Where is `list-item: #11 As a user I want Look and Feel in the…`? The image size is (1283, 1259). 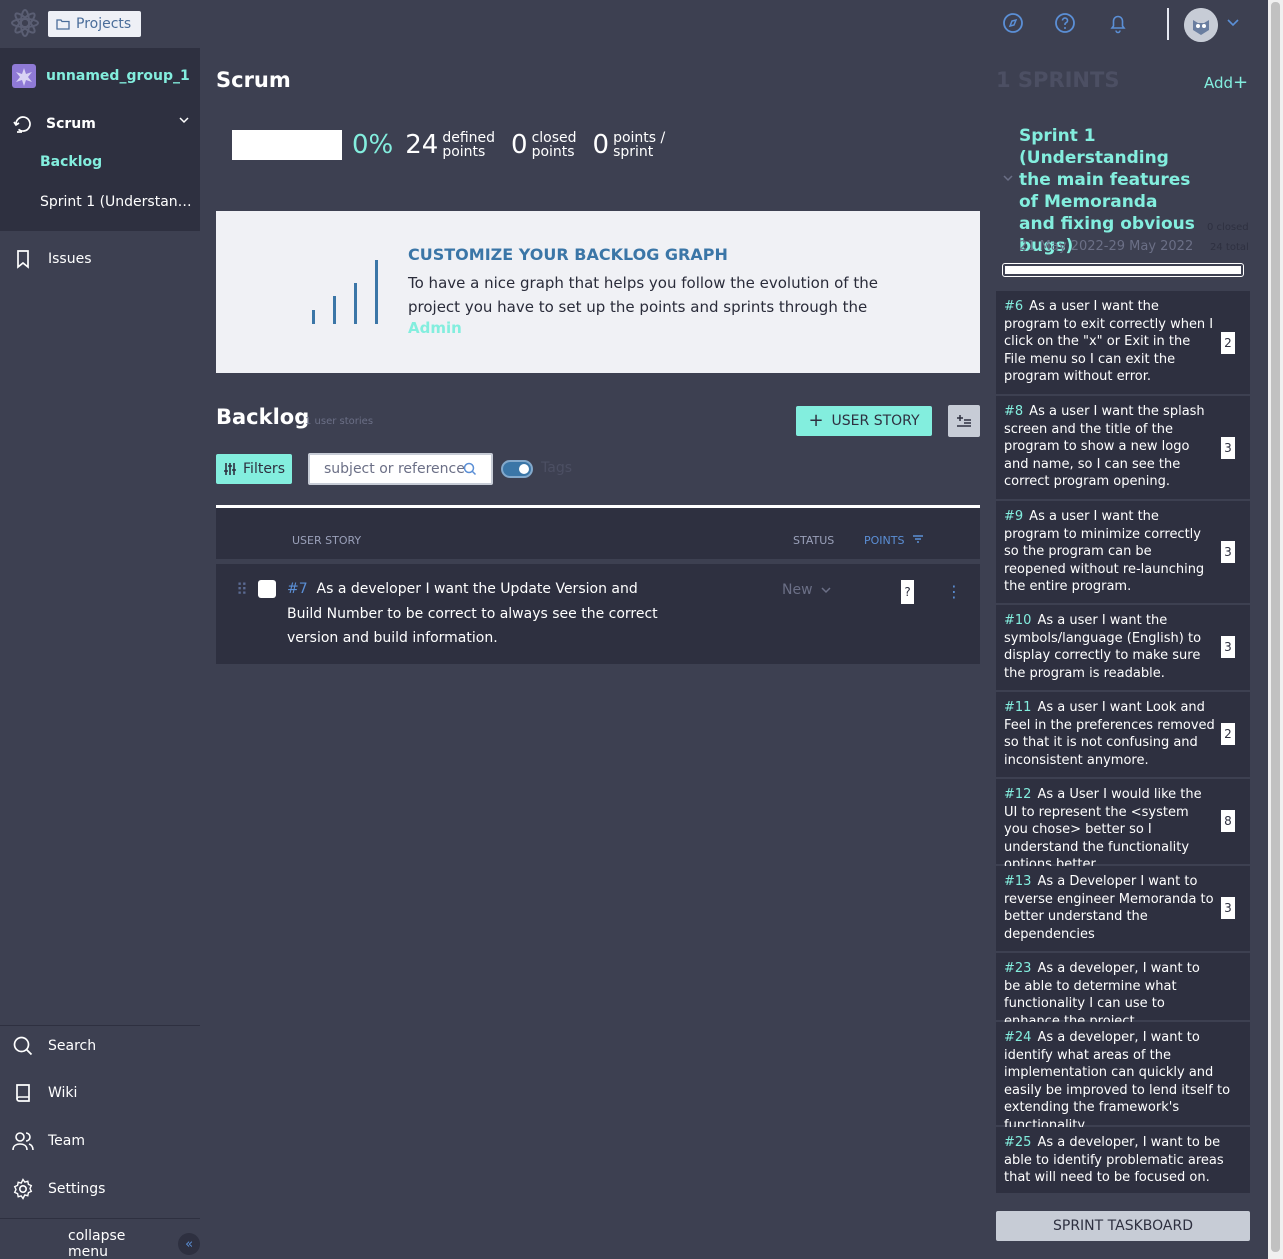
list-item: #11 As a user I want Look and Feel in the… is located at coordinates (1123, 735).